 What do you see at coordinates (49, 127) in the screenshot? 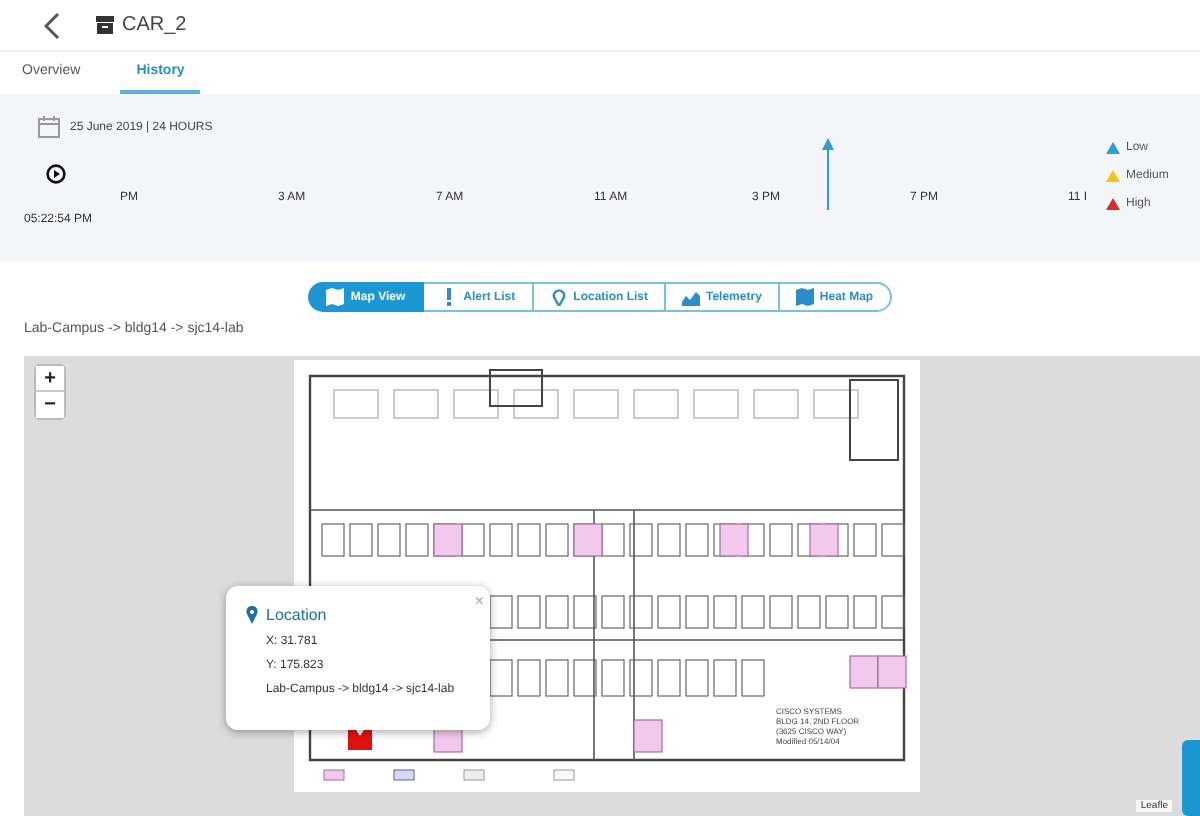
I see `calendar-icon` at bounding box center [49, 127].